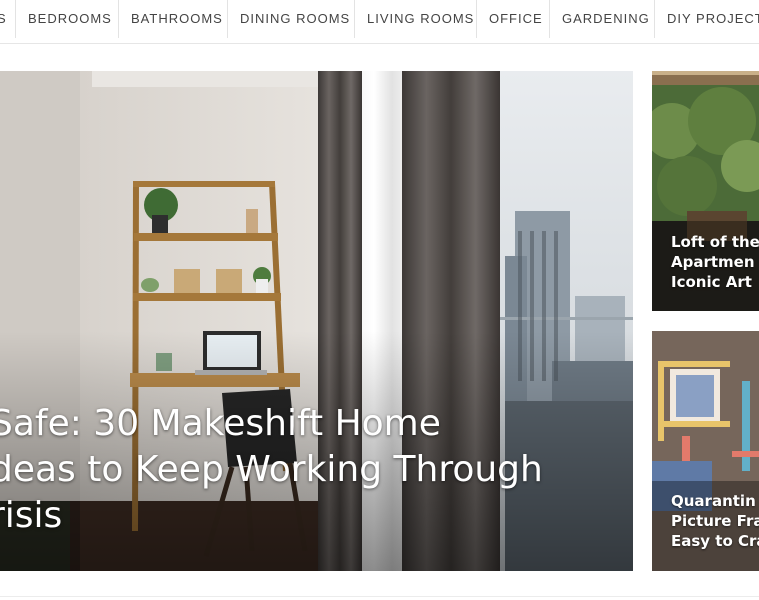  I want to click on title-line: risis, so click(31, 515).